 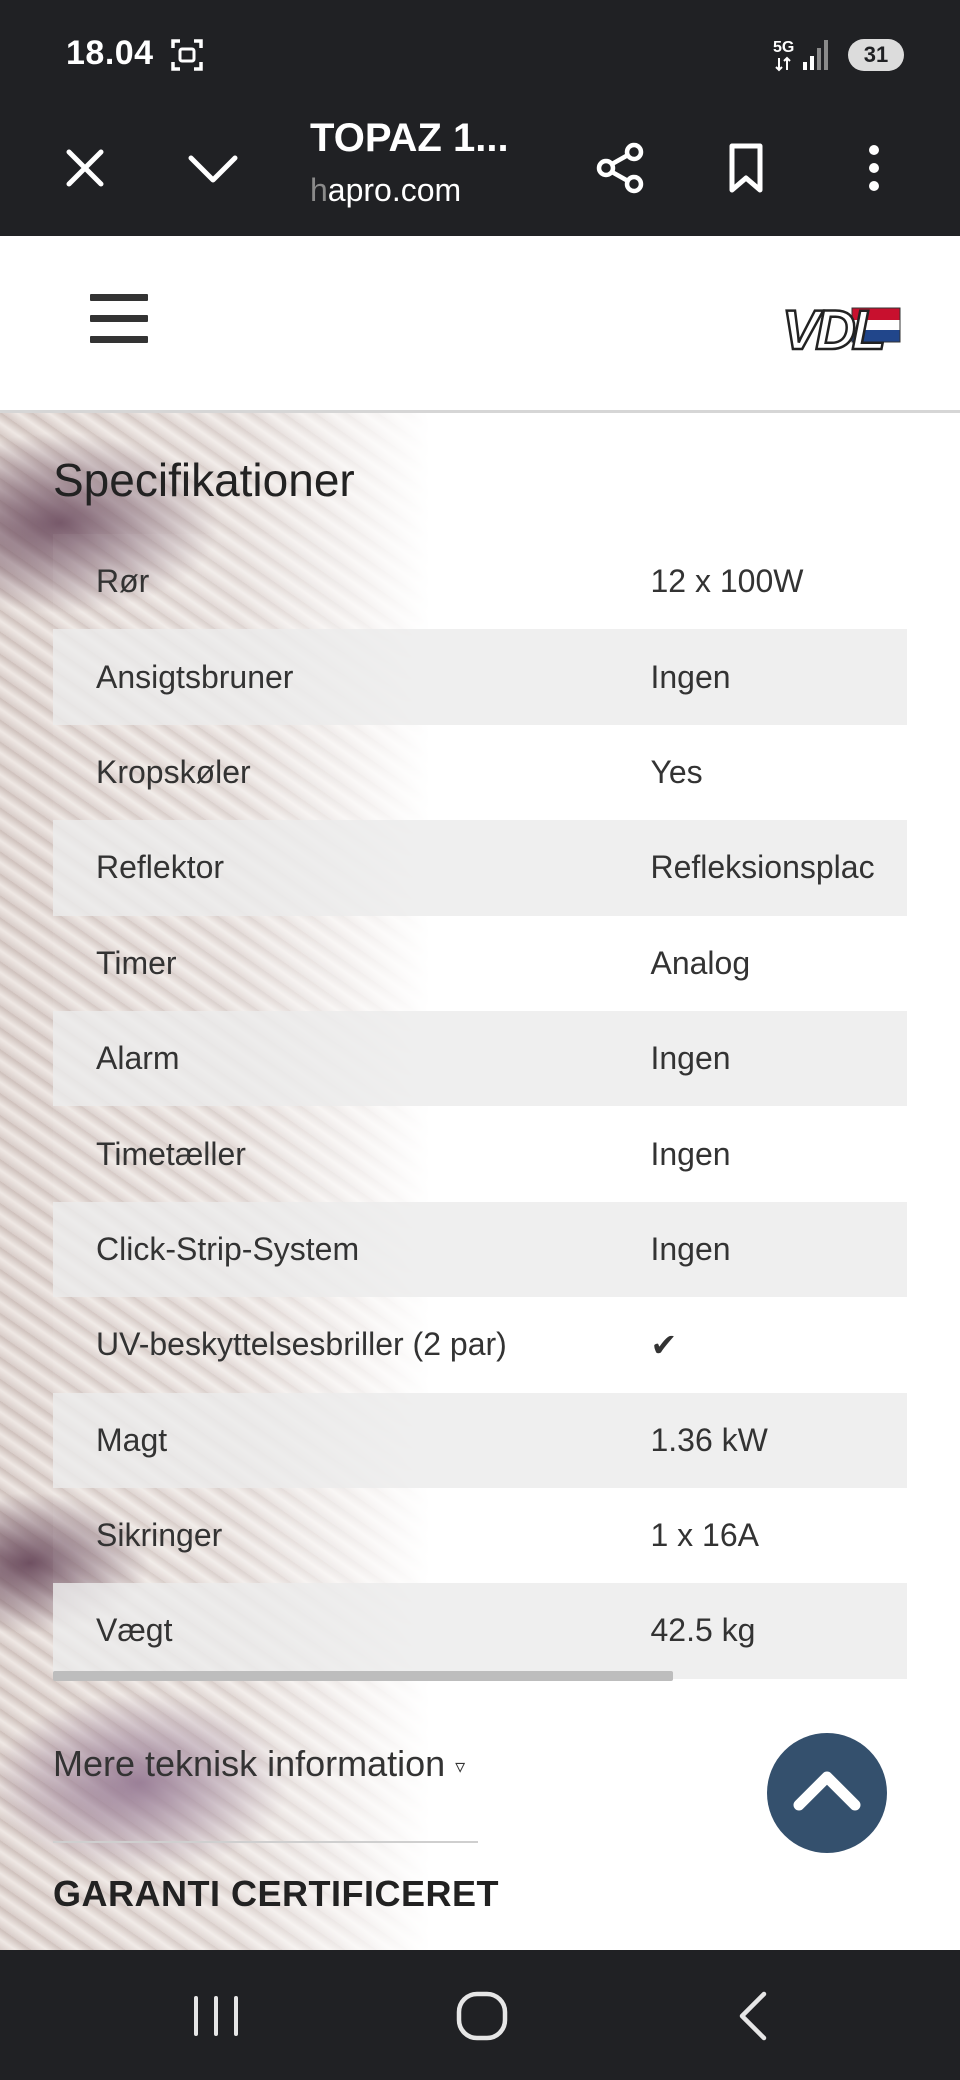 What do you see at coordinates (330, 582) in the screenshot?
I see `spec-label: Rør` at bounding box center [330, 582].